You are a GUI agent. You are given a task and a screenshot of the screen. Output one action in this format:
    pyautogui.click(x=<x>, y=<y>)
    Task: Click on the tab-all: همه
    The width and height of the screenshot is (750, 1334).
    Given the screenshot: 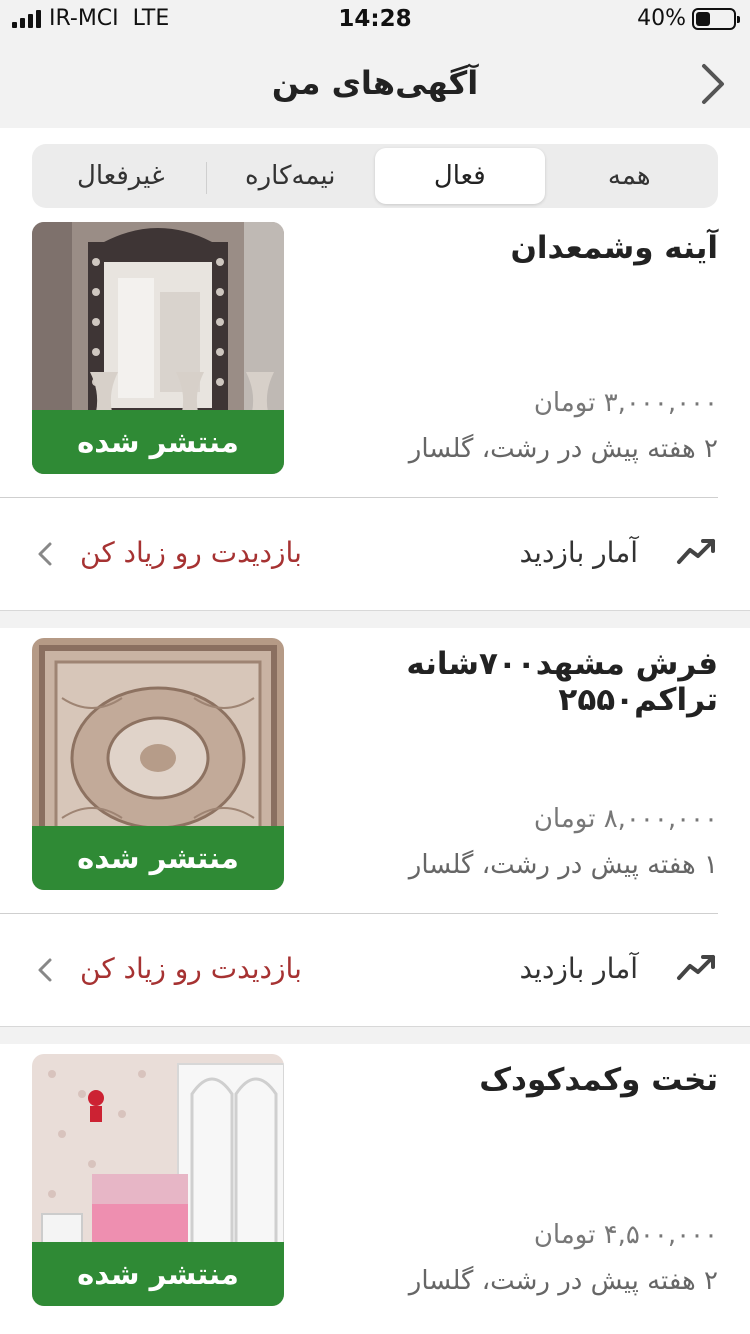 What is the action you would take?
    pyautogui.click(x=630, y=176)
    